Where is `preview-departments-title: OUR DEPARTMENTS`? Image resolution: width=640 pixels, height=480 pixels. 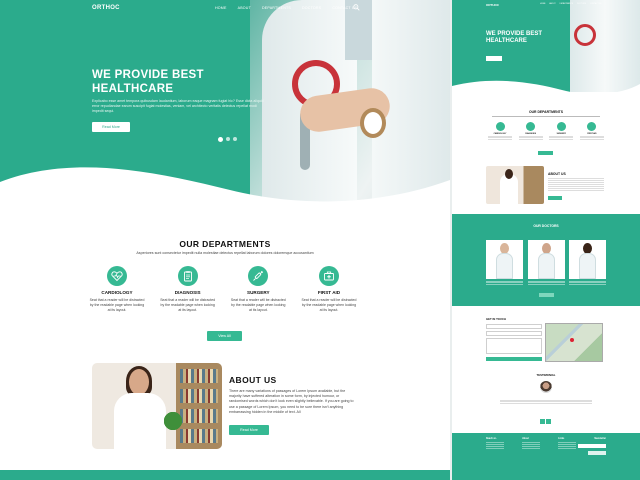
preview-departments-title: OUR DEPARTMENTS is located at coordinates (546, 112).